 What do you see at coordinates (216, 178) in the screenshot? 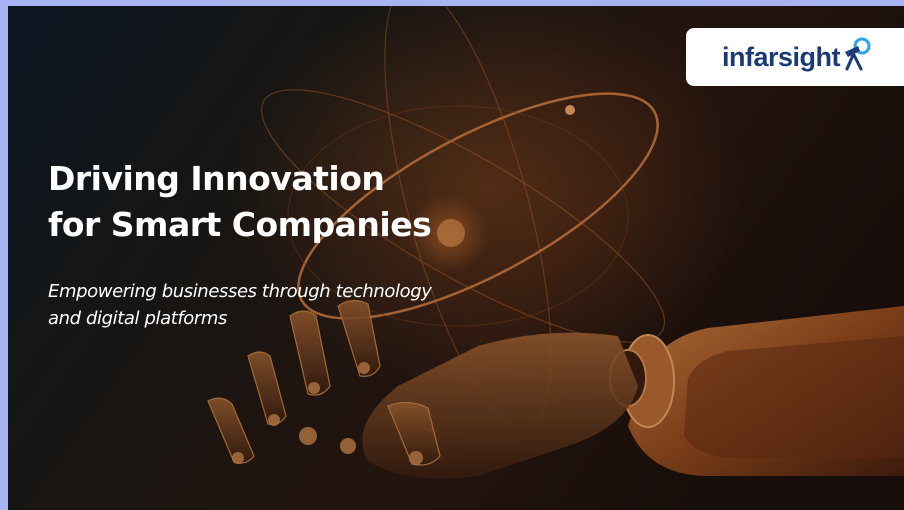
I see `headline-line-1: Driving Innovation` at bounding box center [216, 178].